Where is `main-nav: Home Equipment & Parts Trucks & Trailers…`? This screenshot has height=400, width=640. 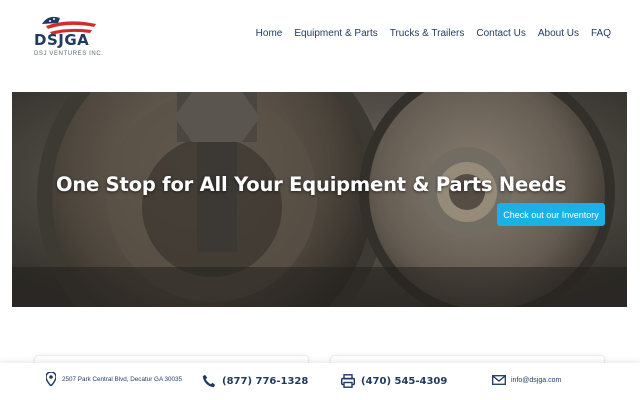 main-nav: Home Equipment & Parts Trucks & Trailers… is located at coordinates (427, 33).